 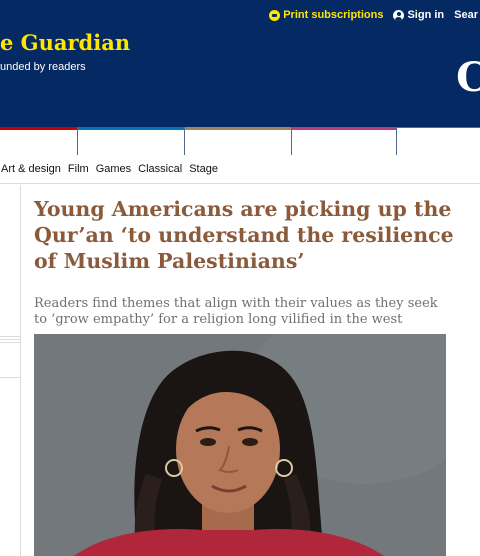 I want to click on nav-item-label: More, so click(x=423, y=140).